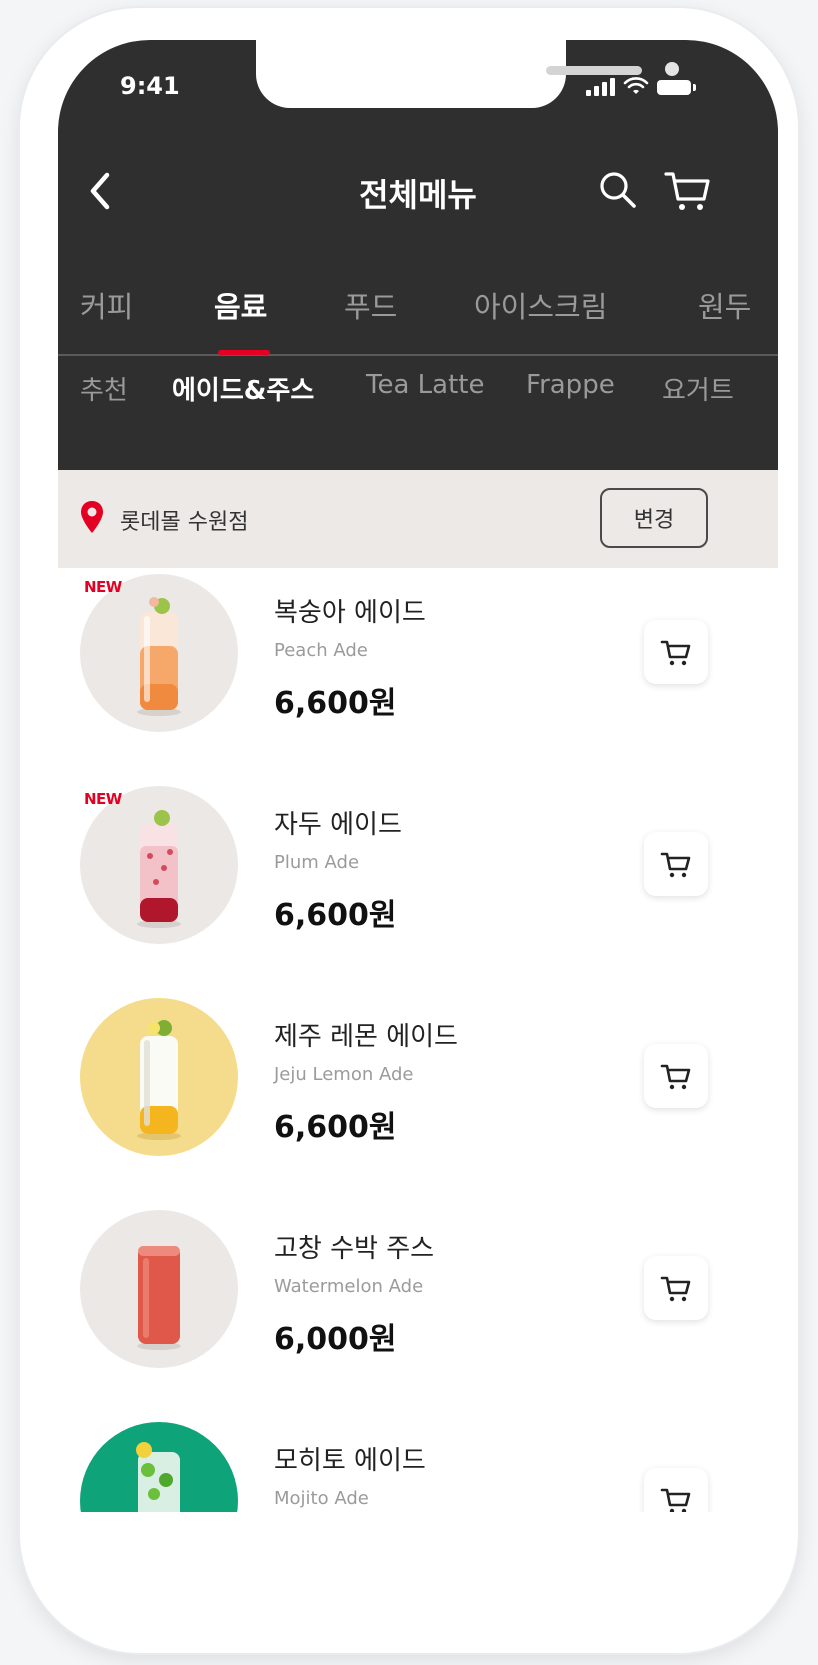  I want to click on category-tabs: 커피 음료 푸드 아이스크림 원두, so click(418, 320).